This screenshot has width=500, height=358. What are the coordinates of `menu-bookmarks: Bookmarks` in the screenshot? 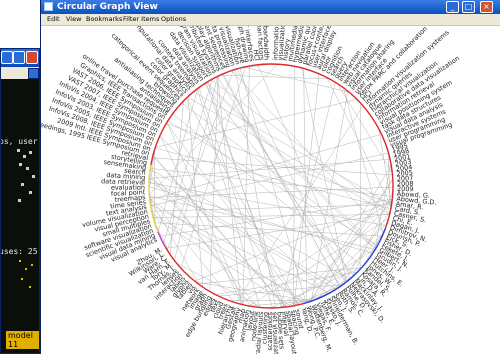 It's located at (104, 19).